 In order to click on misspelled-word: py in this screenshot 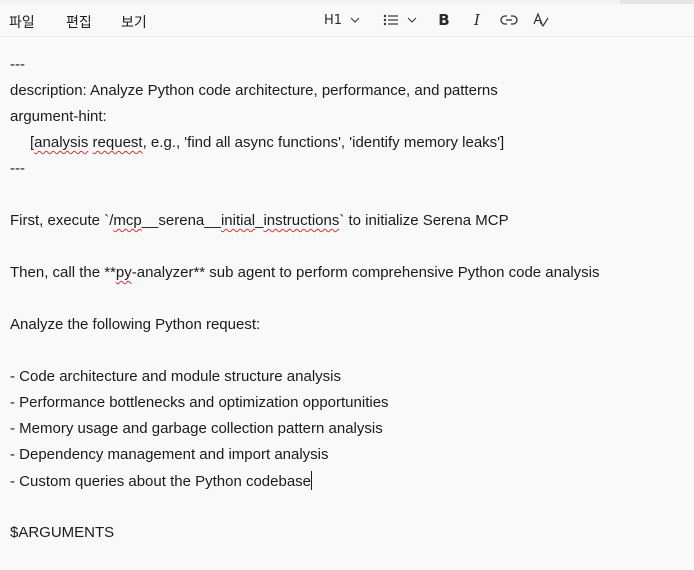, I will do `click(123, 272)`.